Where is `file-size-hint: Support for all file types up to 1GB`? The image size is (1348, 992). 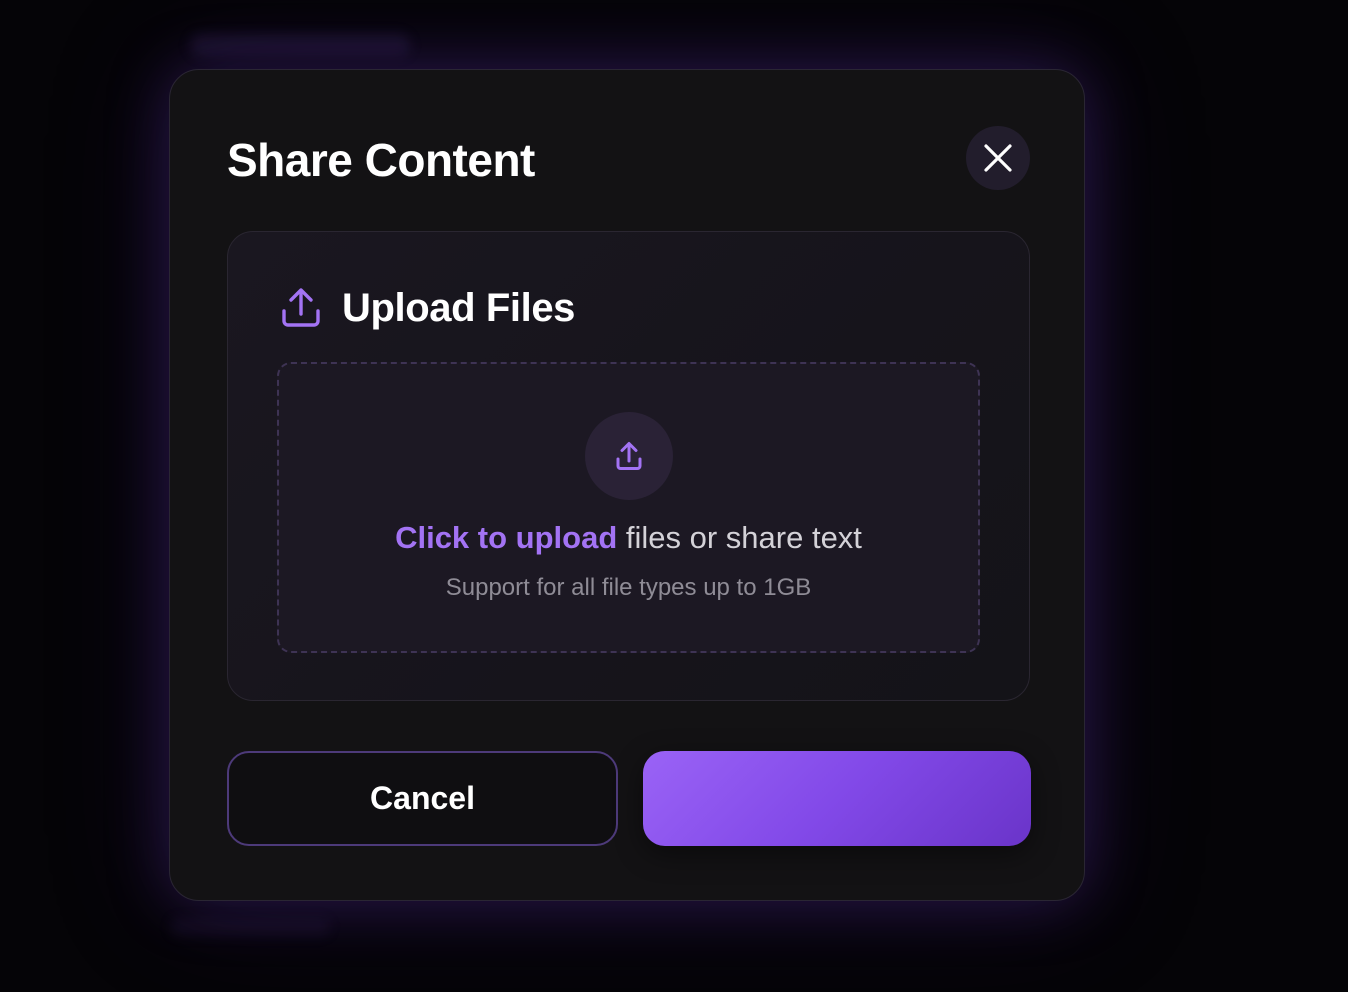
file-size-hint: Support for all file types up to 1GB is located at coordinates (628, 587).